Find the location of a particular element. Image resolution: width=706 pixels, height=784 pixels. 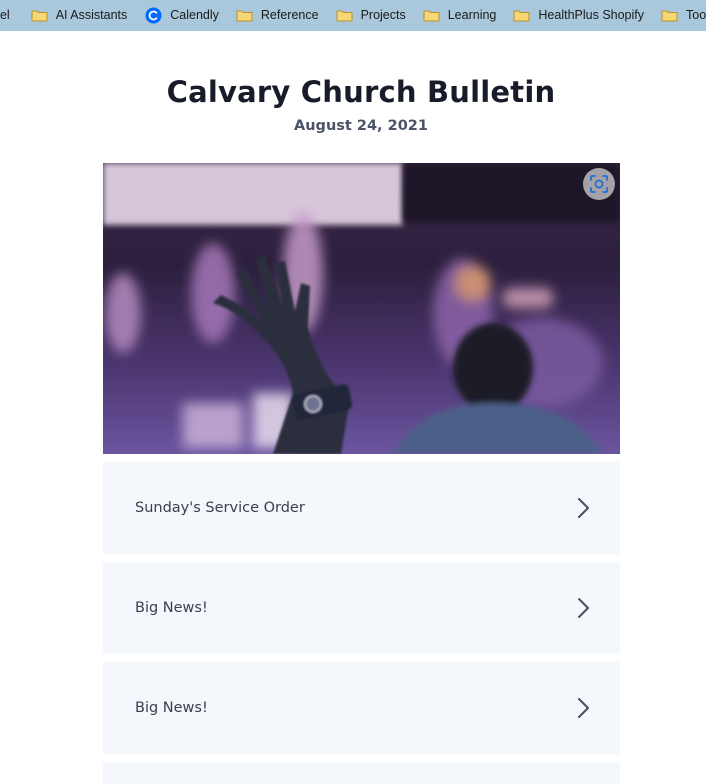

bookmark-label: pel is located at coordinates (5, 15).